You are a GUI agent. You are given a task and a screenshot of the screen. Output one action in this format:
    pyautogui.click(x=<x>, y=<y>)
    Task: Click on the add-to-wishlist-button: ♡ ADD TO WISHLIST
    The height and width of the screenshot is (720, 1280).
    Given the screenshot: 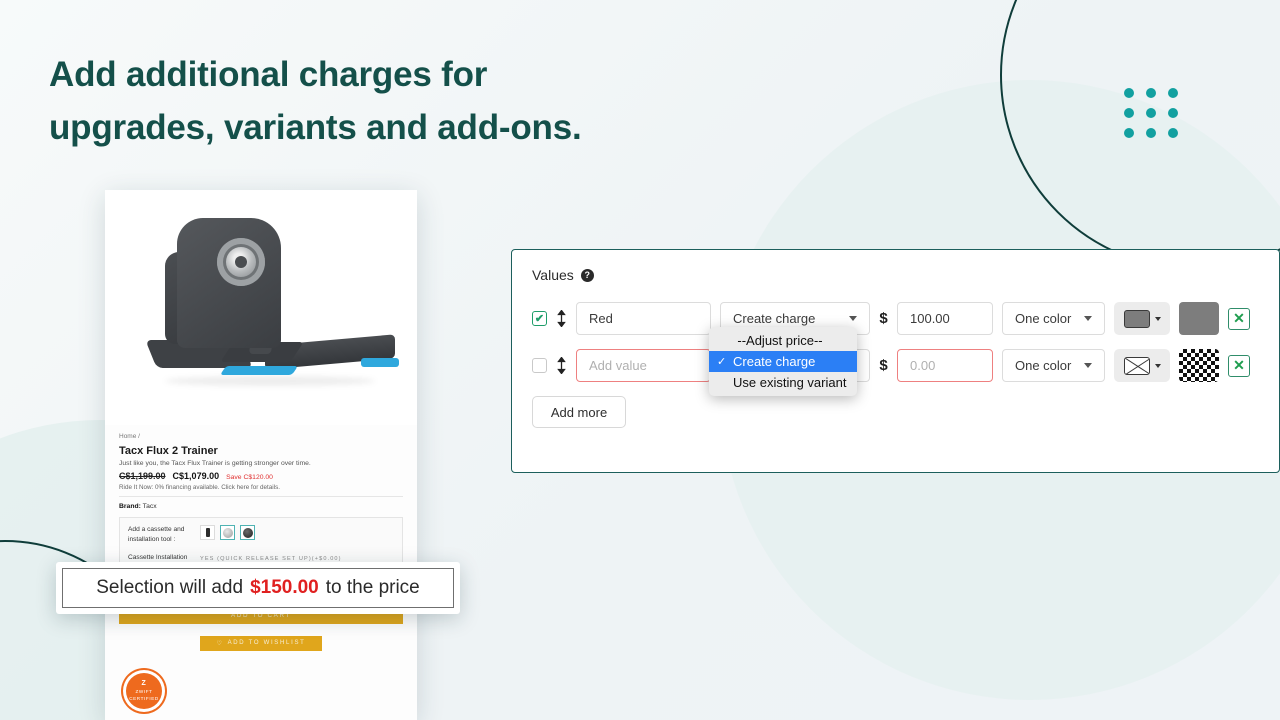 What is the action you would take?
    pyautogui.click(x=261, y=643)
    